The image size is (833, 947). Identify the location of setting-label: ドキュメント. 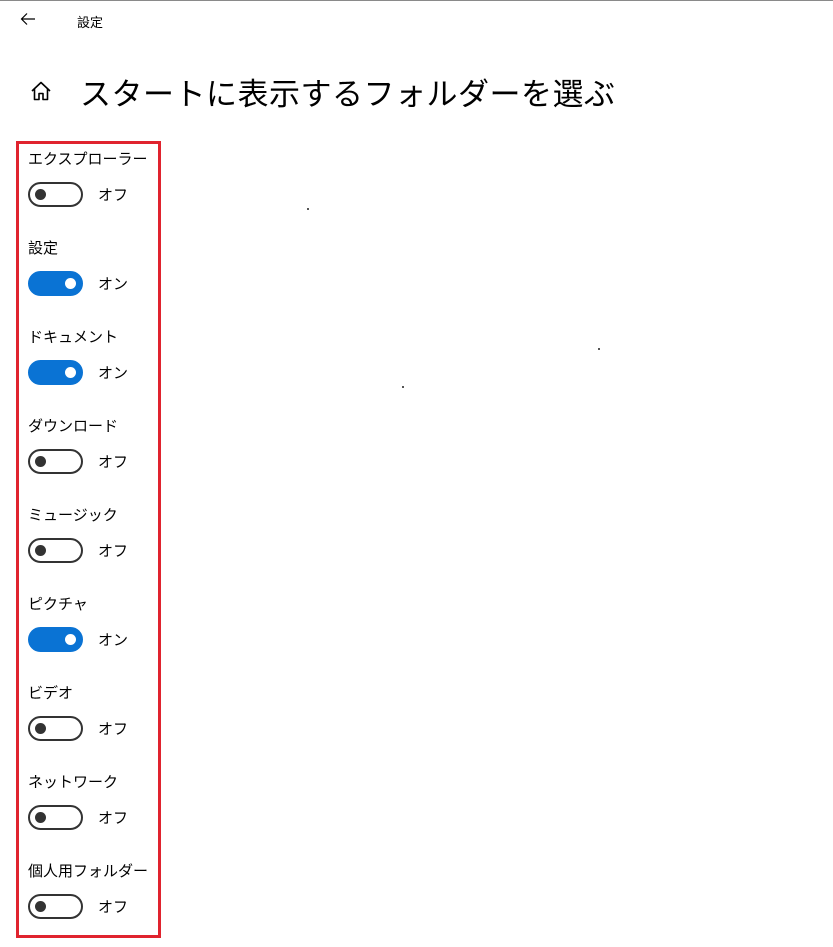
(73, 337).